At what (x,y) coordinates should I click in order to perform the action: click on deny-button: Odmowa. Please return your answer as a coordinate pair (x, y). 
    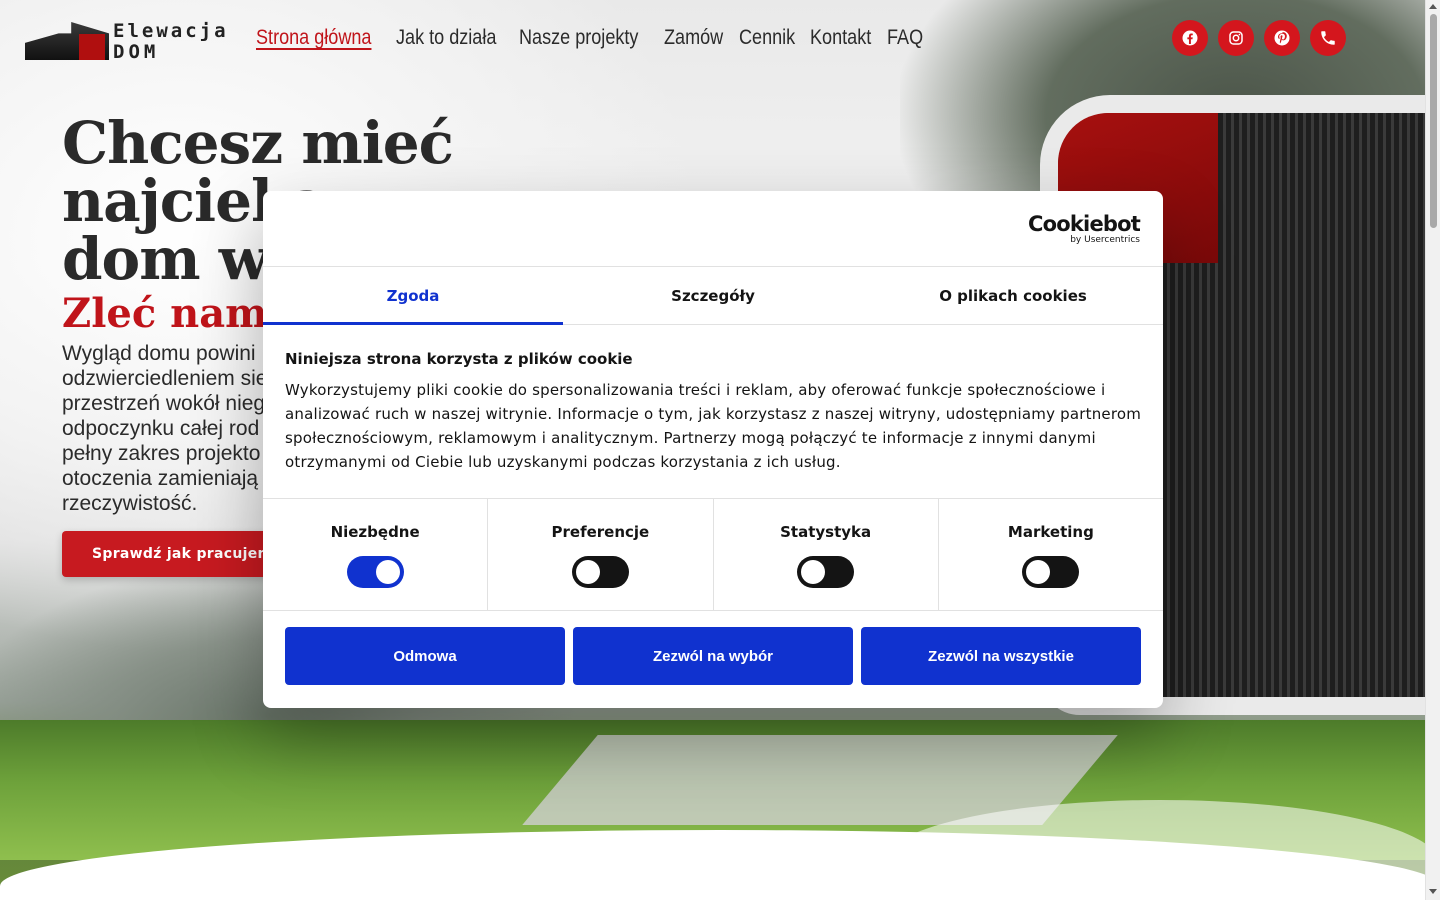
    Looking at the image, I should click on (425, 656).